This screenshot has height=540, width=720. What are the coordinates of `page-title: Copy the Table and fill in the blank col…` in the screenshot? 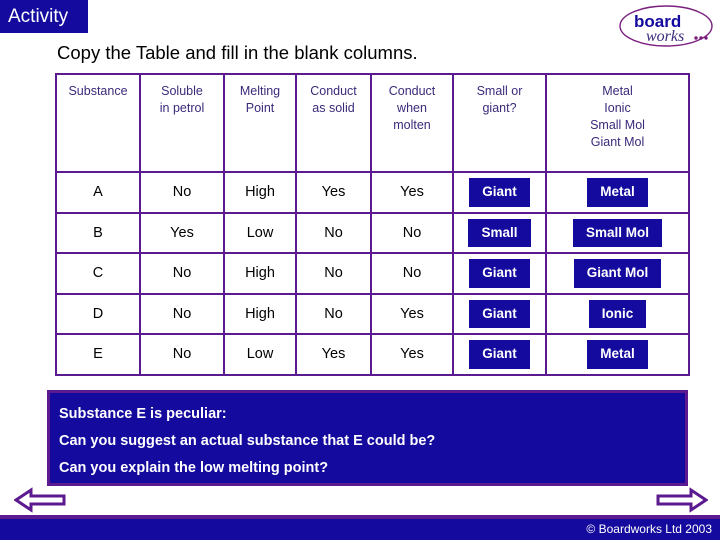 It's located at (237, 52).